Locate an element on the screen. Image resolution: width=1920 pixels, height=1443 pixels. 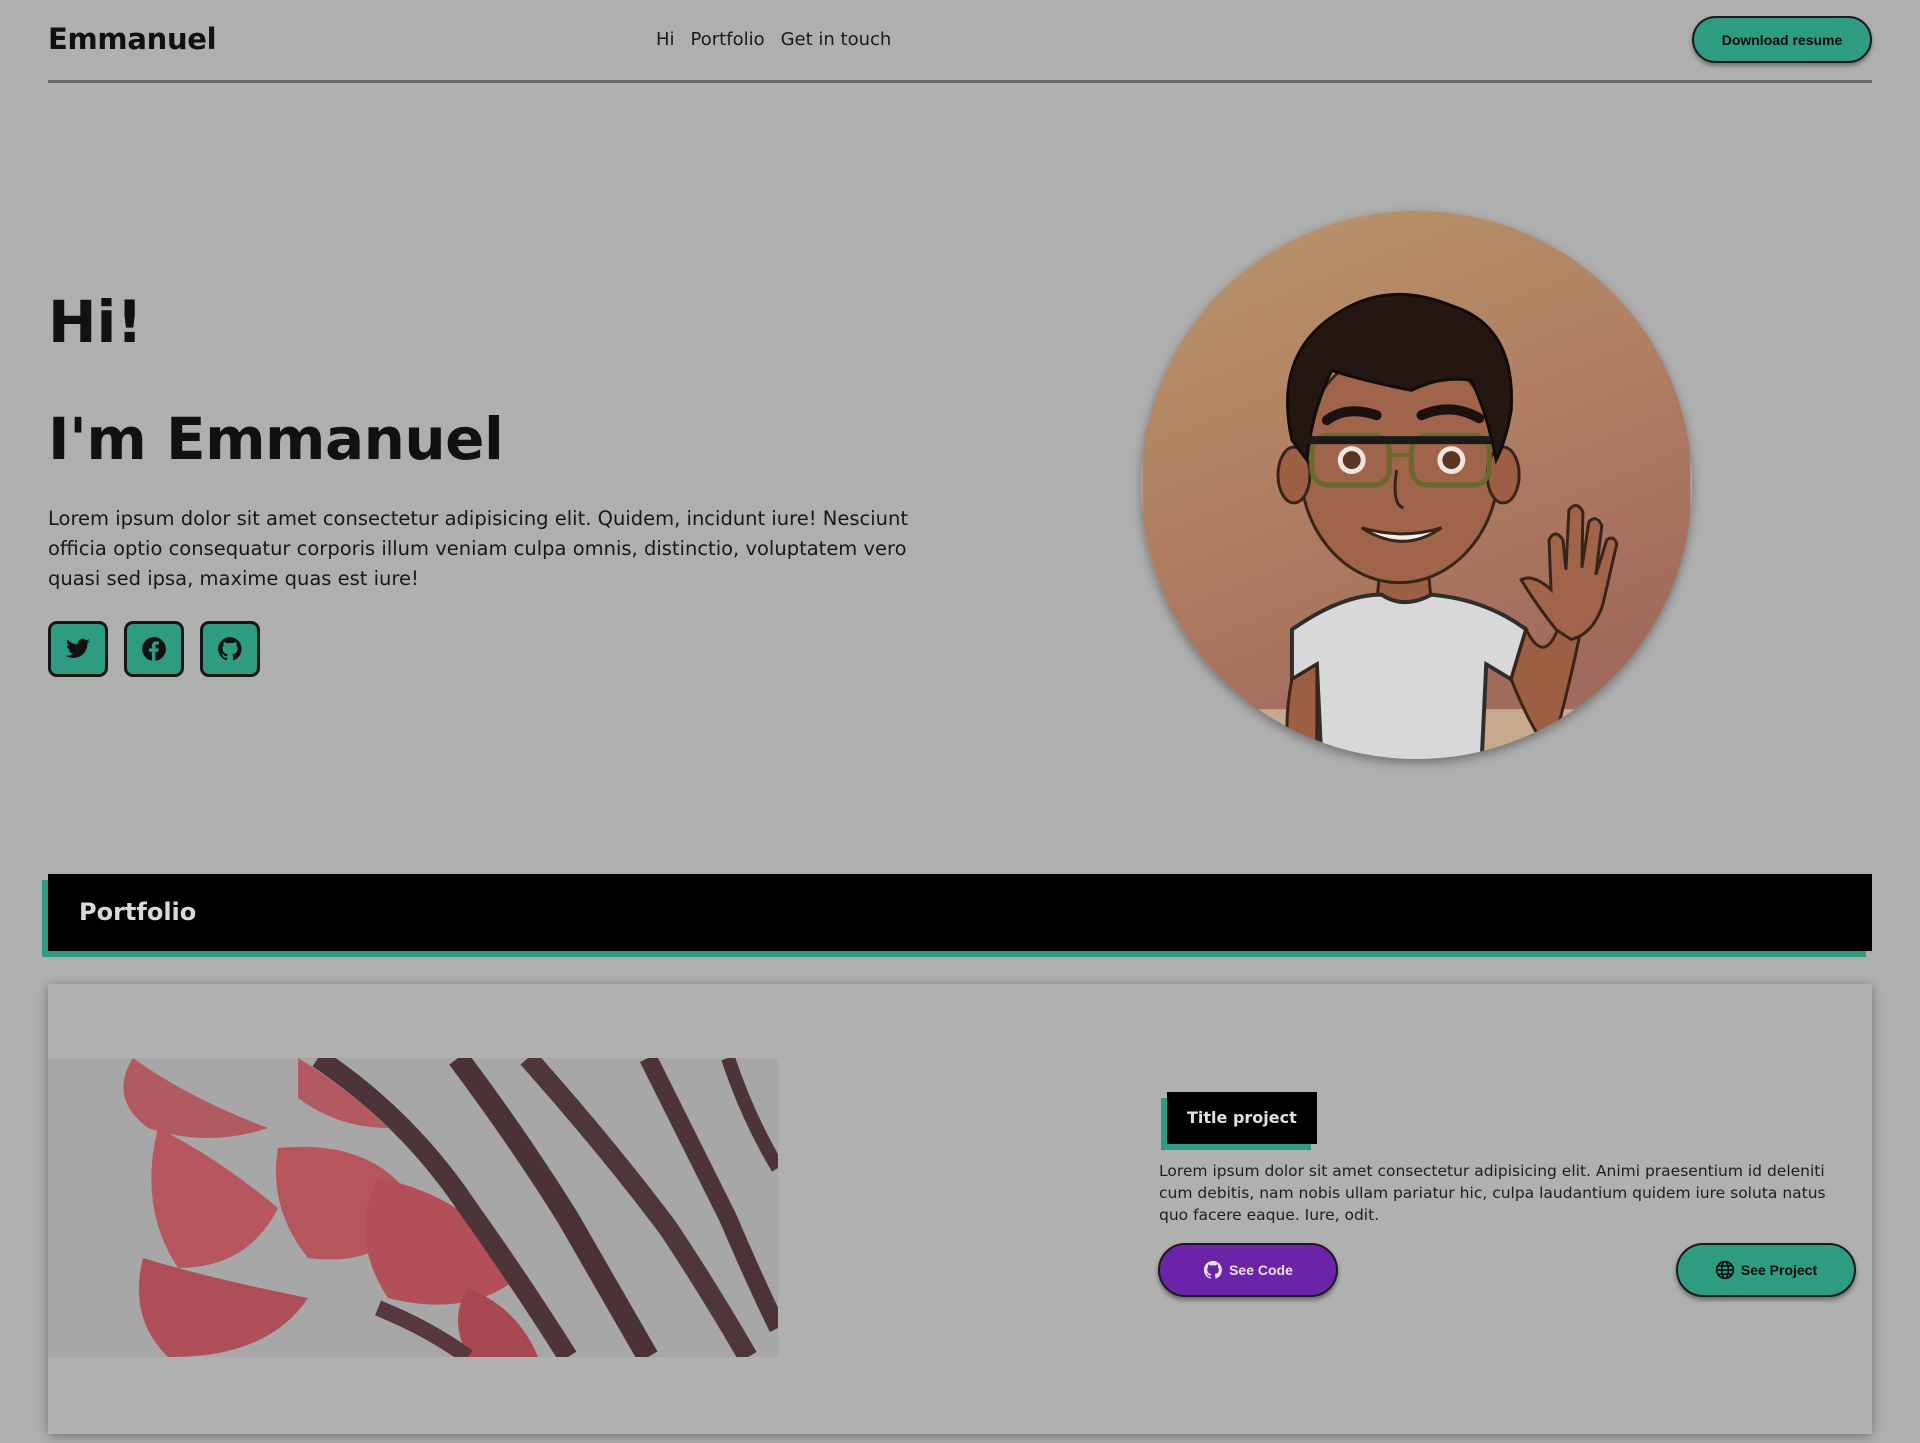
twitter-icon is located at coordinates (78, 648).